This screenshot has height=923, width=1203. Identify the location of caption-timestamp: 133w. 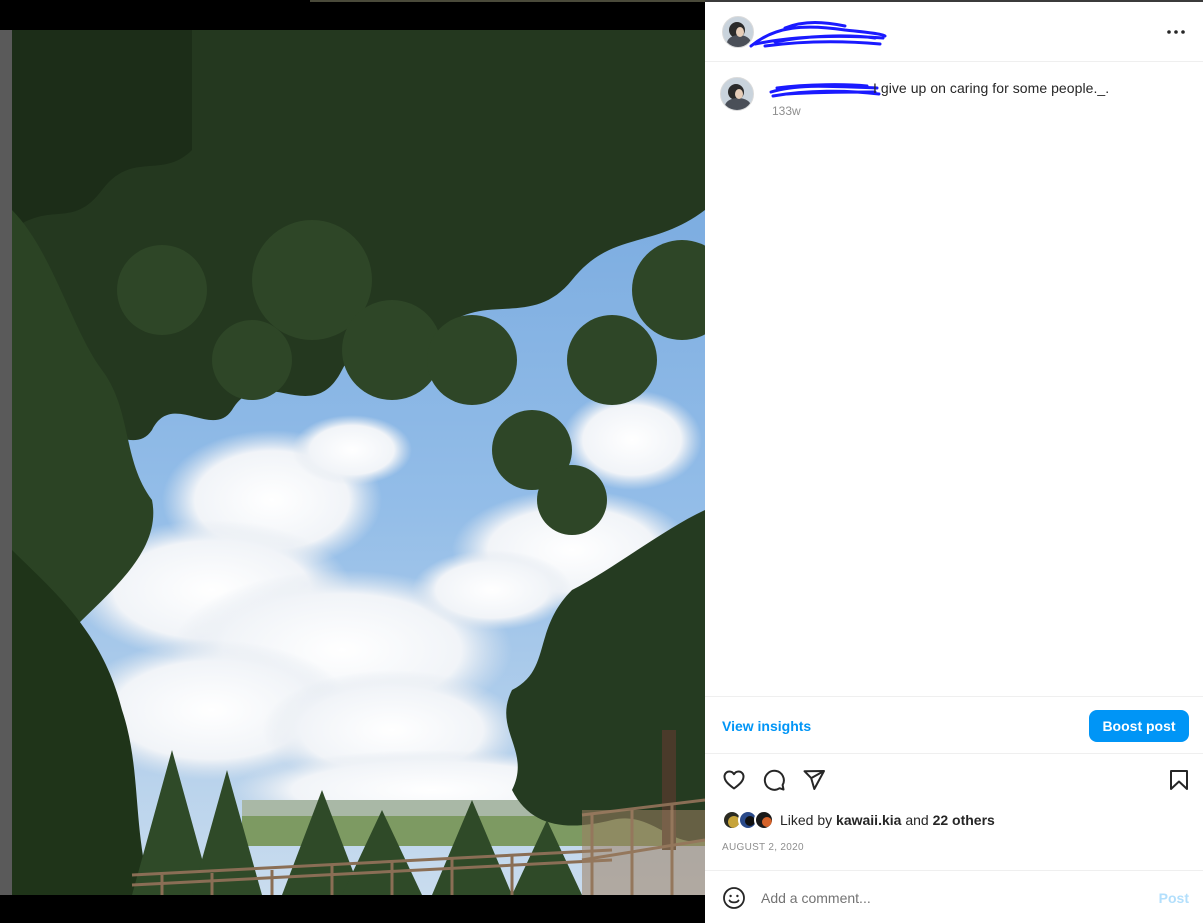
(786, 111).